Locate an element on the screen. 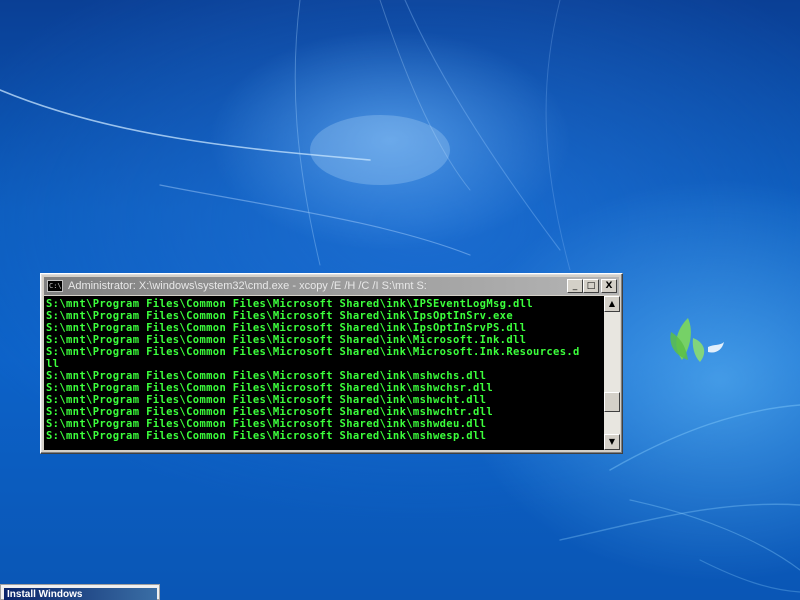 The width and height of the screenshot is (800, 600). minimize-button: _ is located at coordinates (575, 286).